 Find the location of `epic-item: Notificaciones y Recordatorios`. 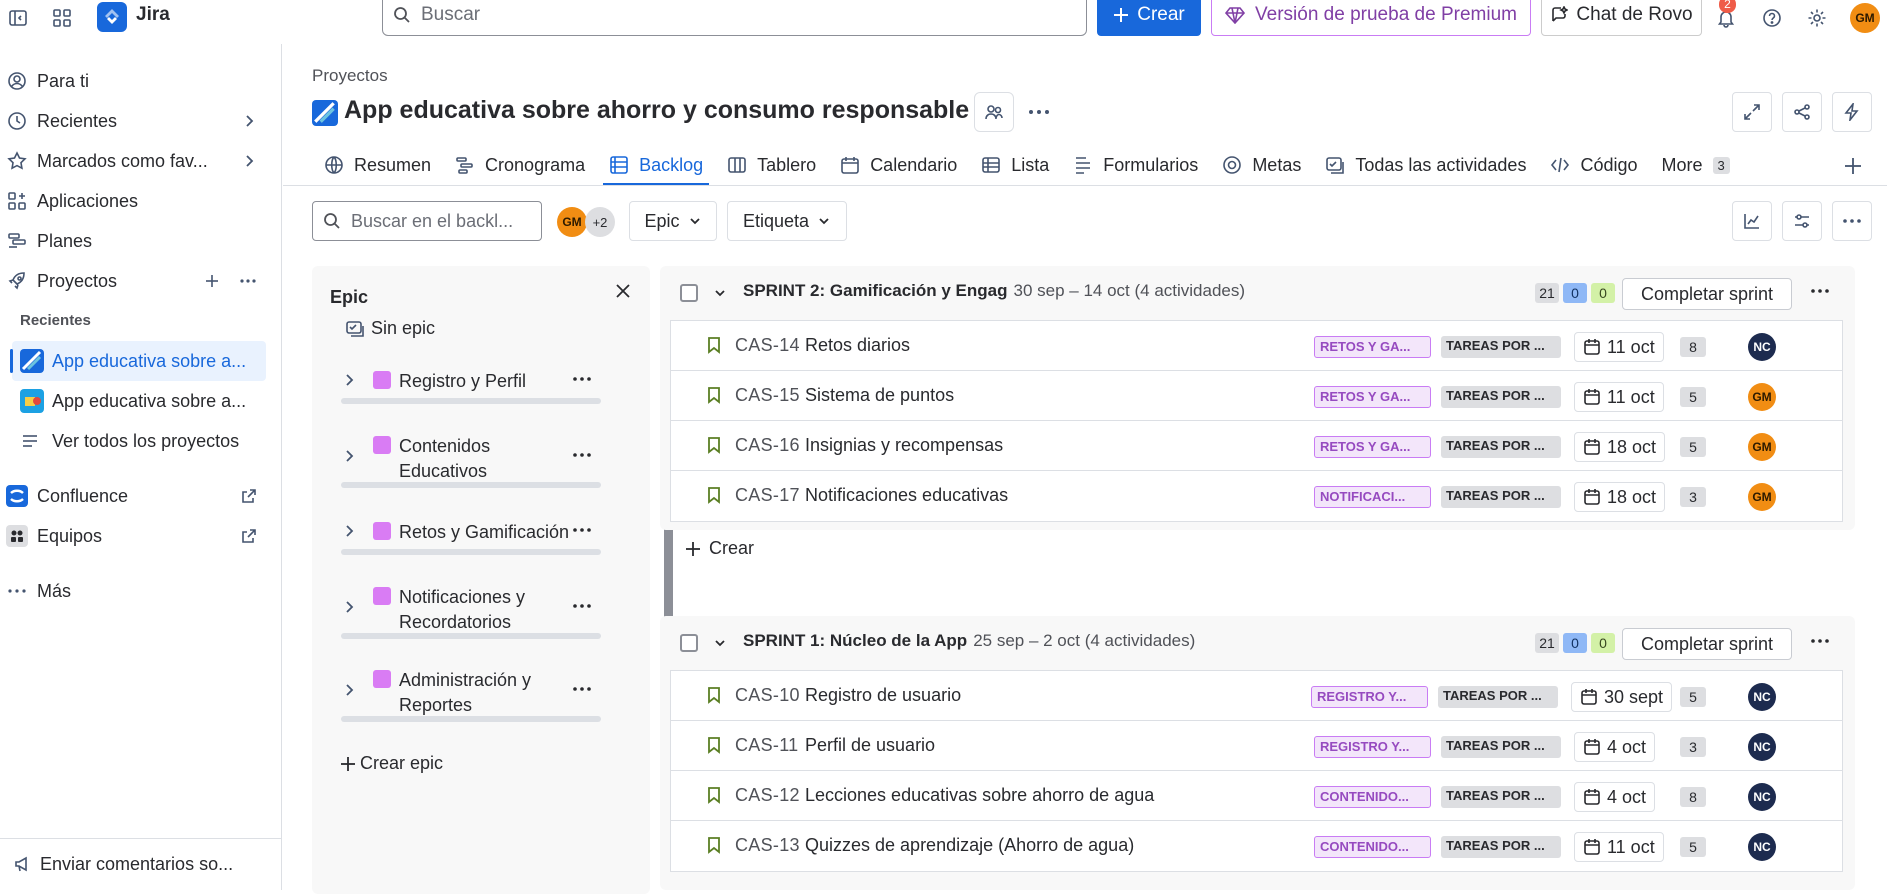

epic-item: Notificaciones y Recordatorios is located at coordinates (468, 610).